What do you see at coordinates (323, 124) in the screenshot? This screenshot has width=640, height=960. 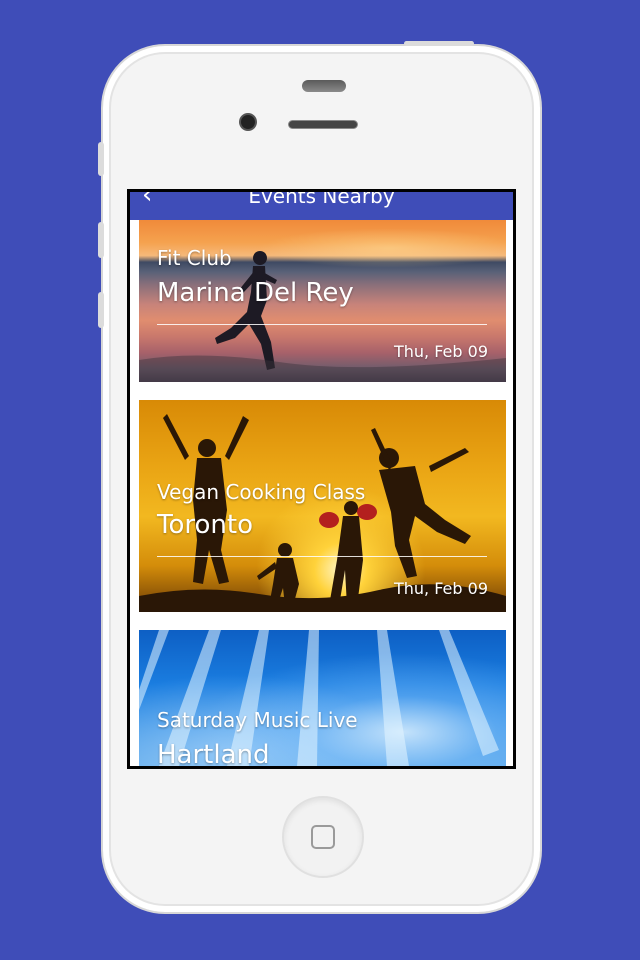 I see `earpiece-speaker` at bounding box center [323, 124].